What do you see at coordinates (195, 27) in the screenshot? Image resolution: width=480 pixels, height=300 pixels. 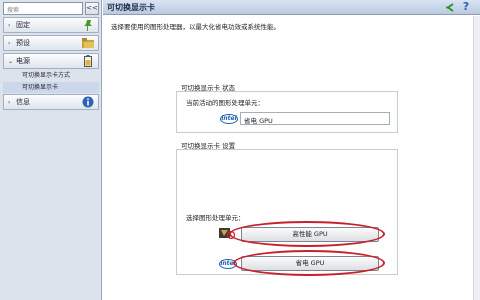 I see `page-description: 选择要使用的图形处理器，以最大化省电功效或系统性能。` at bounding box center [195, 27].